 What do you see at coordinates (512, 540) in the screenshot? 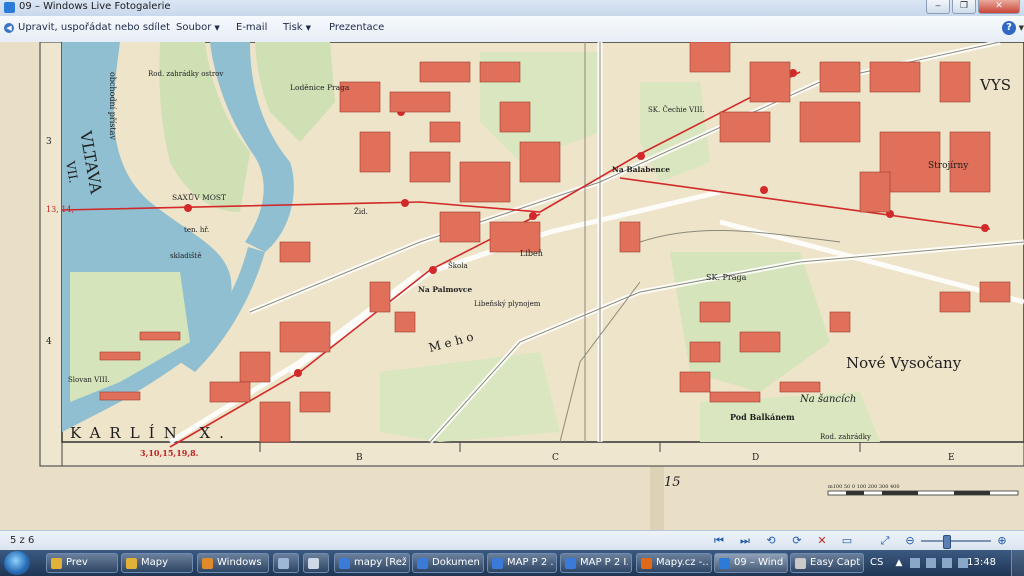
I see `viewer-control-bar: 5 z 6 ⏮ ⏭ ⟲ ⟳ ✕ ▭ ⤢ ⊖ ⊕` at bounding box center [512, 540].